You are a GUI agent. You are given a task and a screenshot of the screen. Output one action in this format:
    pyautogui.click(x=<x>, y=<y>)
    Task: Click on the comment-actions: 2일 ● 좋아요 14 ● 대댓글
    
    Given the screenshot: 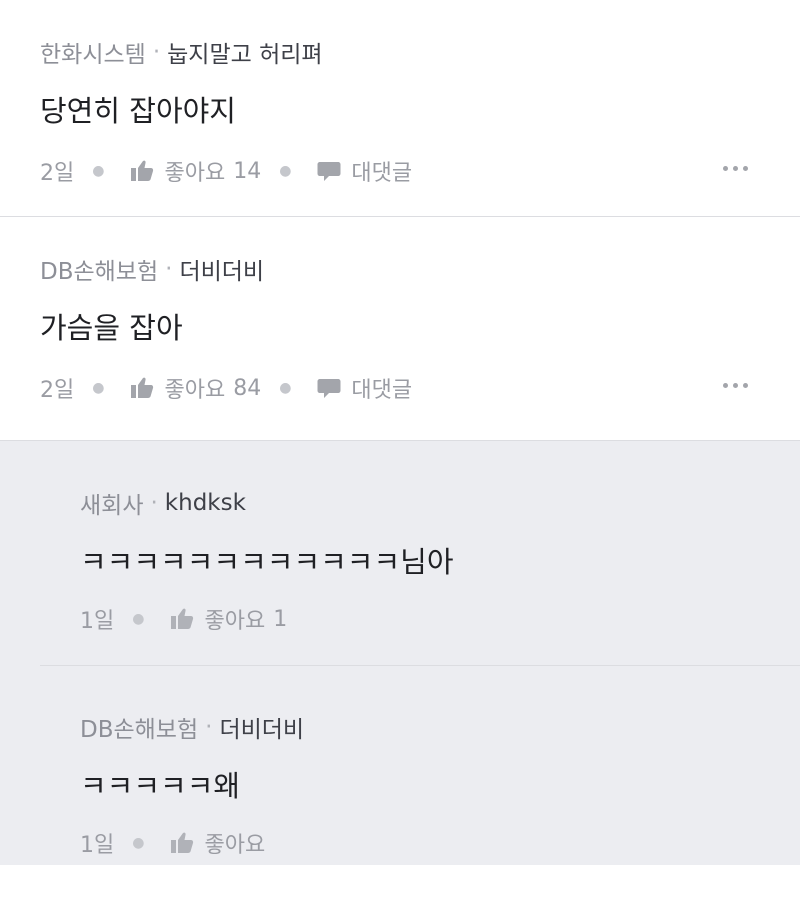 What is the action you would take?
    pyautogui.click(x=226, y=171)
    